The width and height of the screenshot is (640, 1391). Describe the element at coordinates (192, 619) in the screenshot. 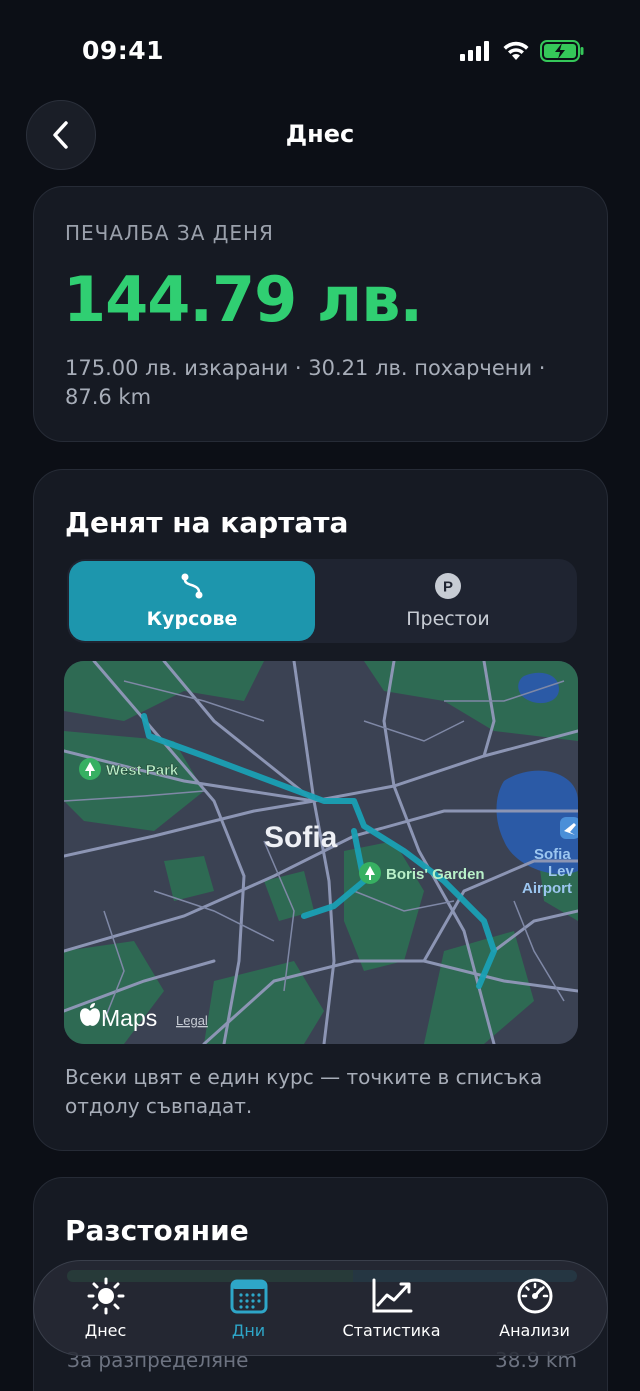

I see `segment-rides-label: Курсове` at that location.